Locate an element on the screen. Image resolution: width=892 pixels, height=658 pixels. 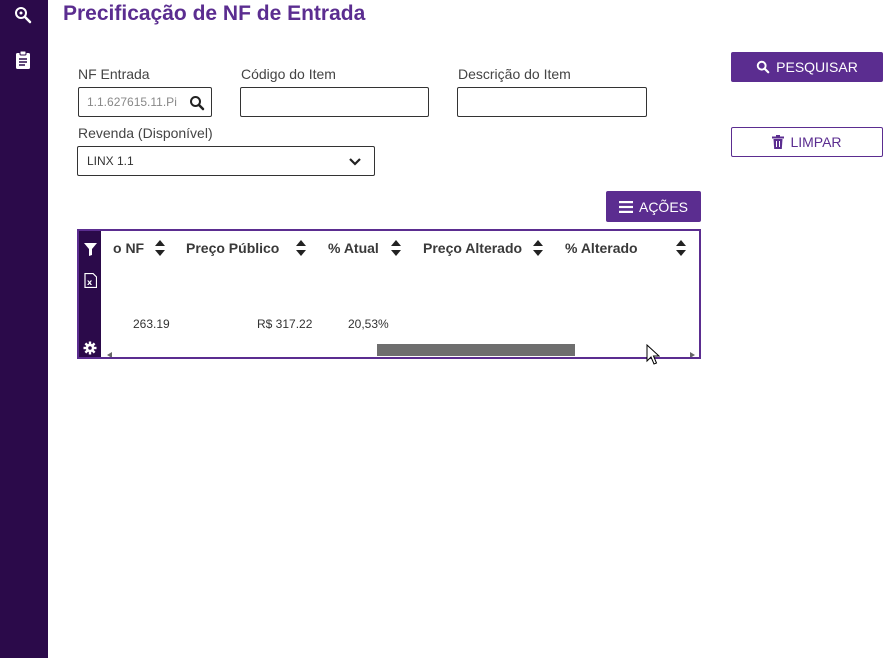
cell-nf: 263.19 is located at coordinates (151, 324).